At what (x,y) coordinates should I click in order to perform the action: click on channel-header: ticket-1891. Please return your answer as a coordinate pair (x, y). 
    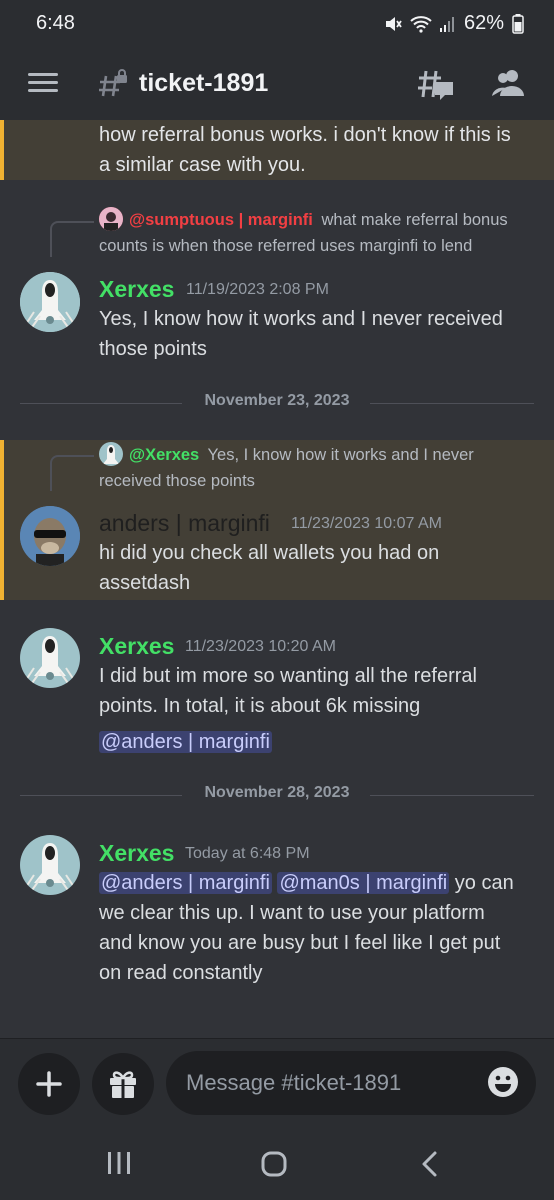
    Looking at the image, I should click on (277, 85).